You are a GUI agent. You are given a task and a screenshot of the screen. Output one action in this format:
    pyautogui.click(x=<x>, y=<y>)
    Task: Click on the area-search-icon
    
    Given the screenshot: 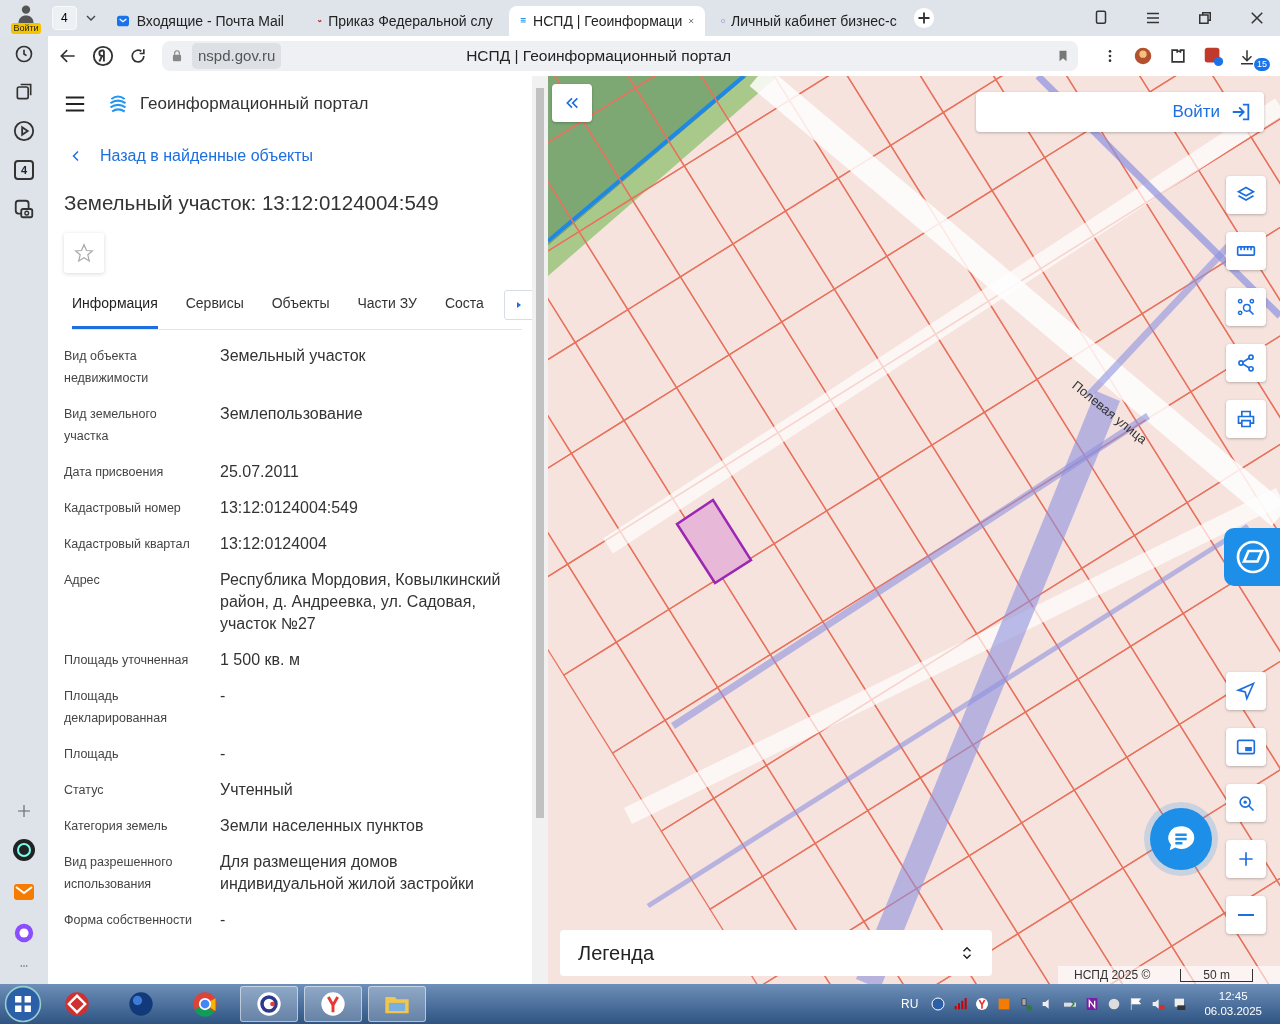 What is the action you would take?
    pyautogui.click(x=1246, y=307)
    